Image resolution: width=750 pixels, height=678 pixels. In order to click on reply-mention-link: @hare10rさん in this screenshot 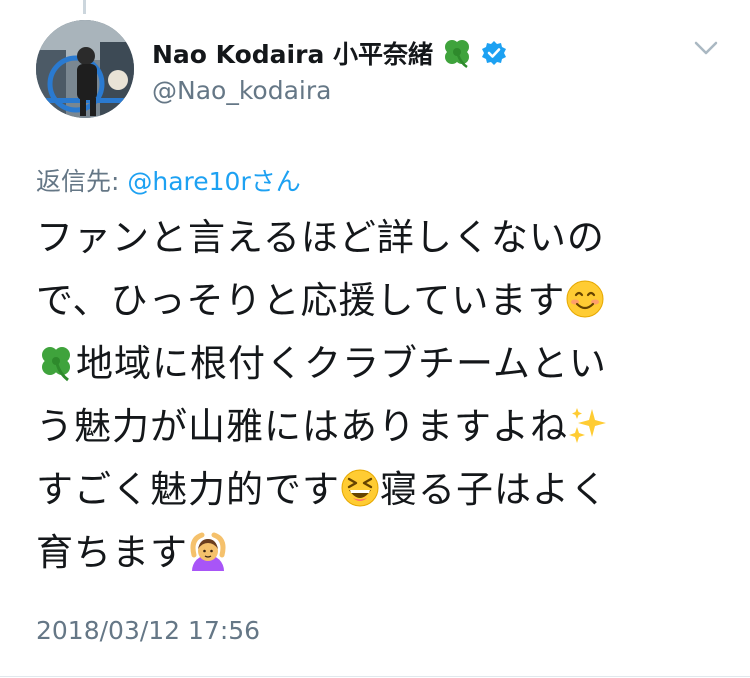, I will do `click(213, 181)`.